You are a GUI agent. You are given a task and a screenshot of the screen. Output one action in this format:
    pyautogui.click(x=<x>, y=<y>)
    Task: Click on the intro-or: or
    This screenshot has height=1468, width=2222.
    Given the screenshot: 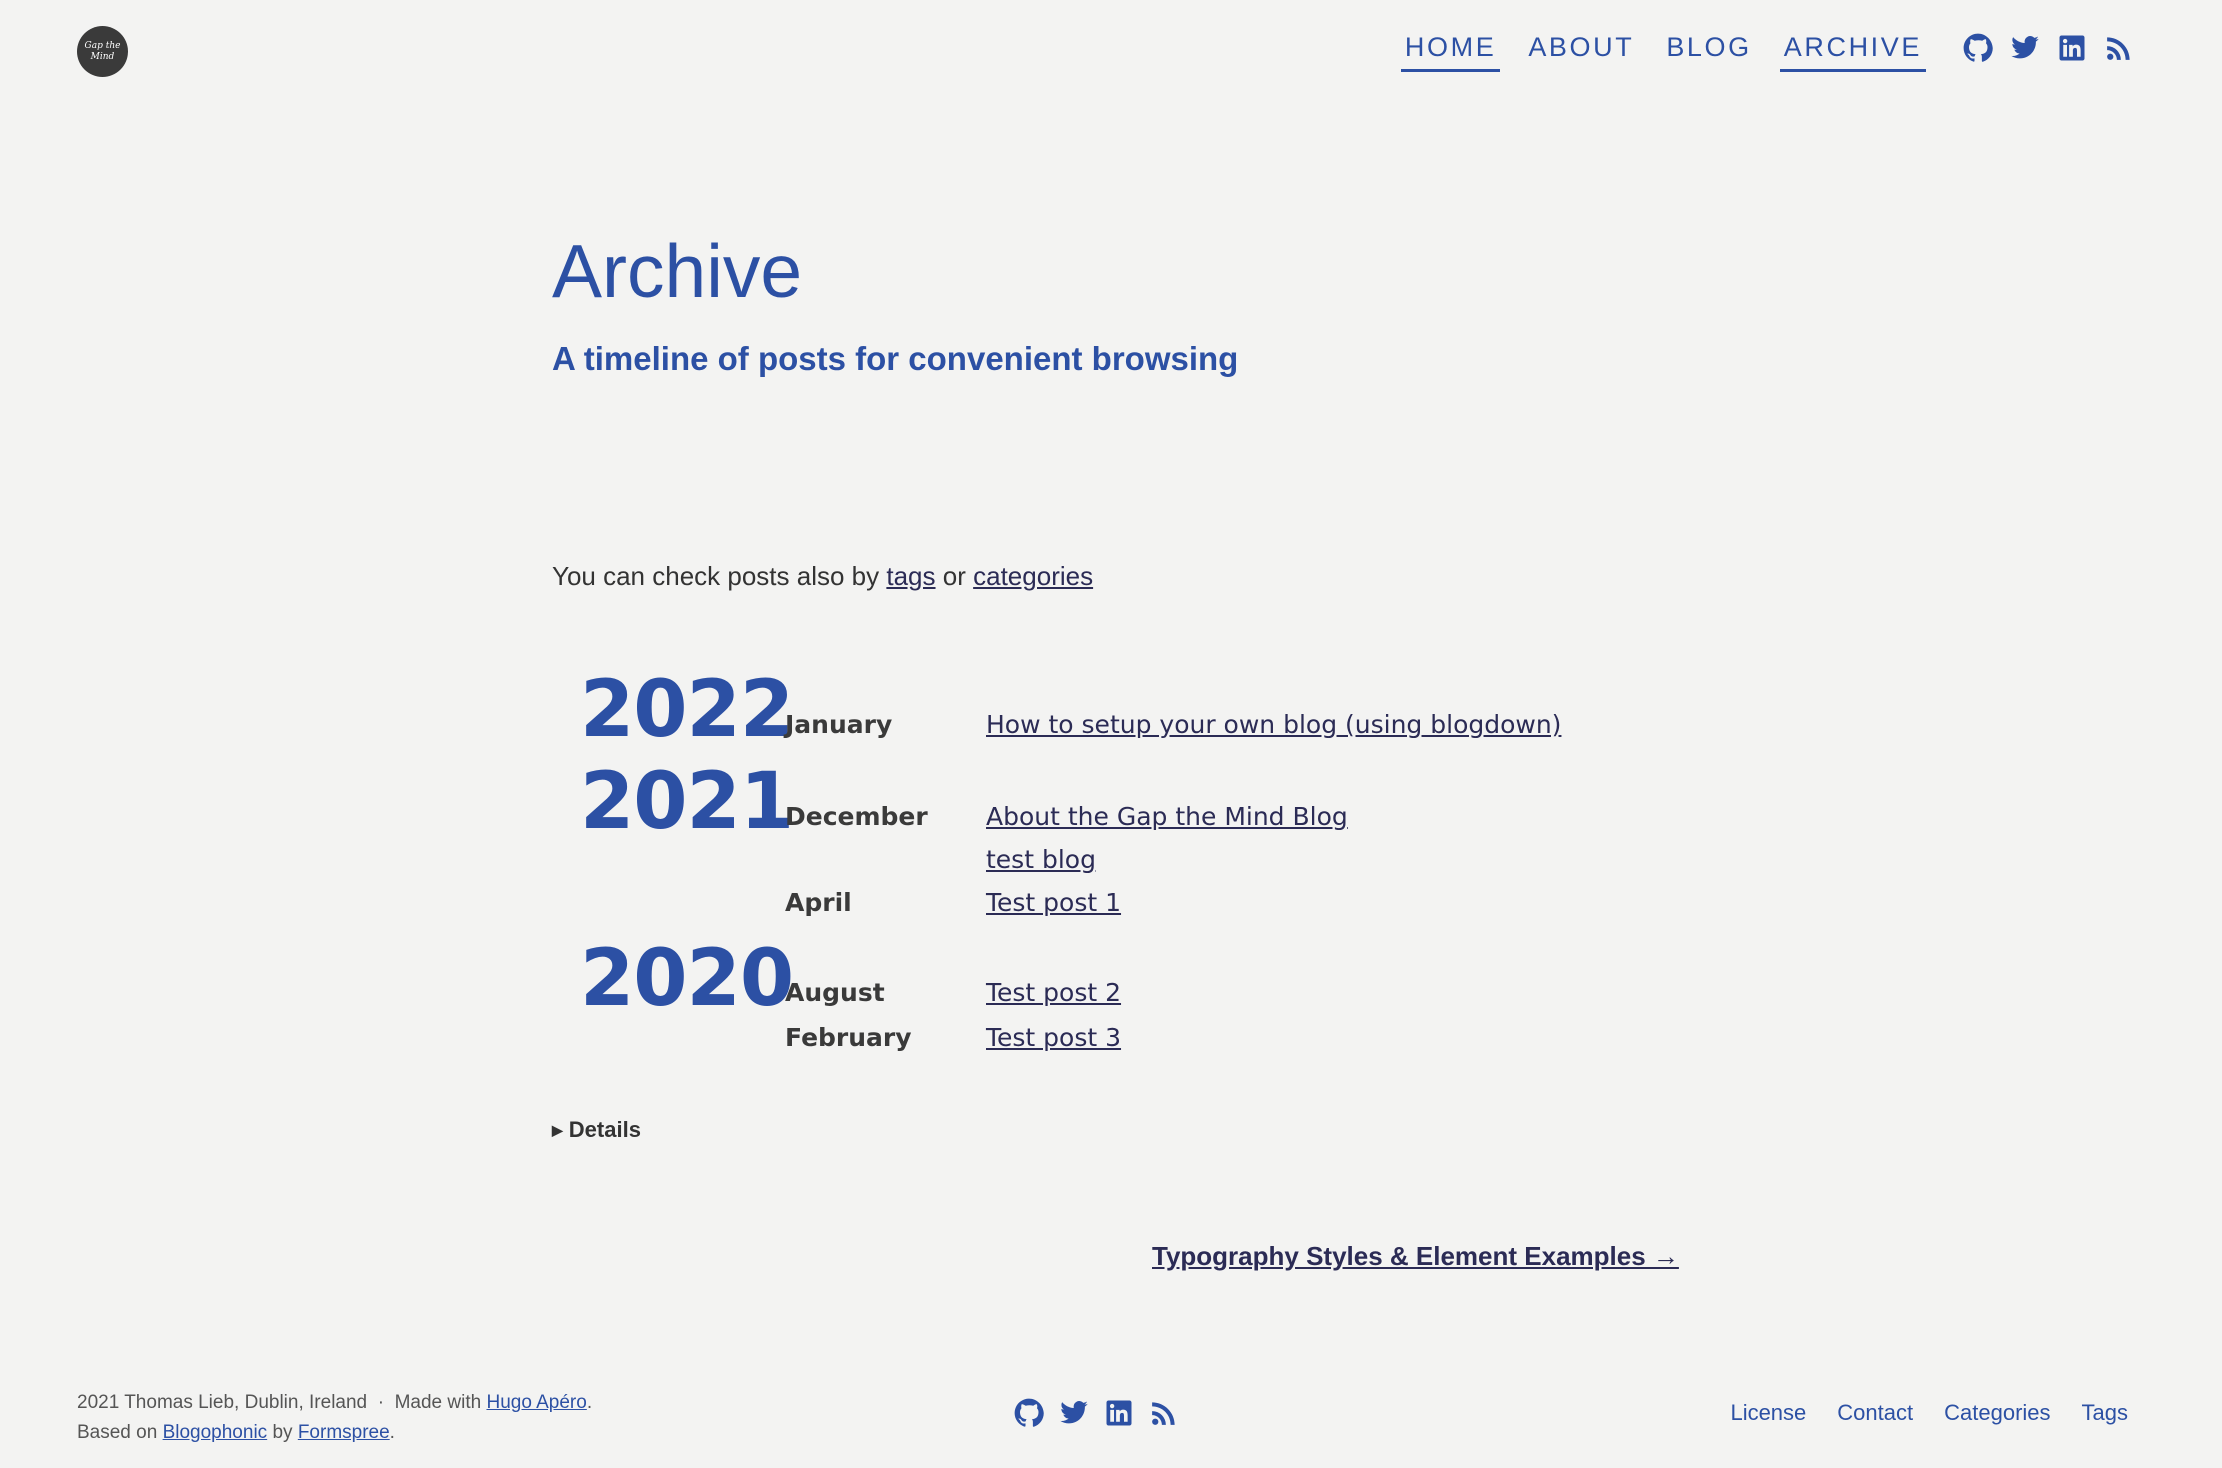 What is the action you would take?
    pyautogui.click(x=954, y=576)
    